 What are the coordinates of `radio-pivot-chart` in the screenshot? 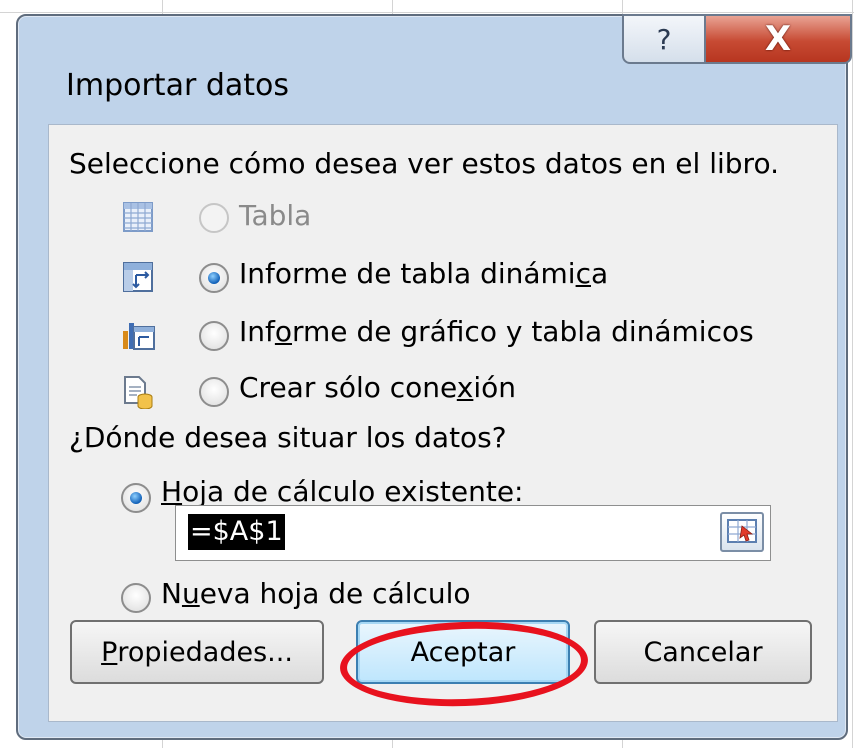 It's located at (214, 336).